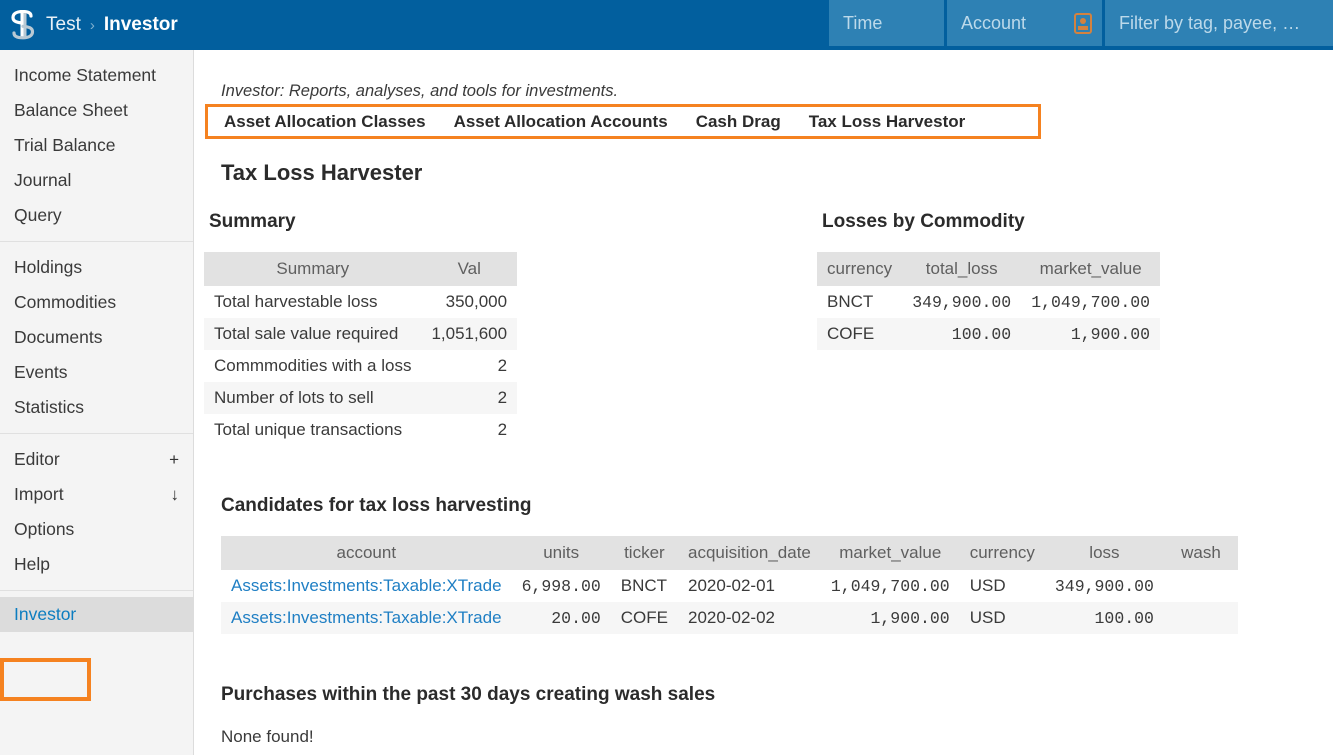 This screenshot has height=755, width=1333. I want to click on sidebar-item-events: Events, so click(96, 372).